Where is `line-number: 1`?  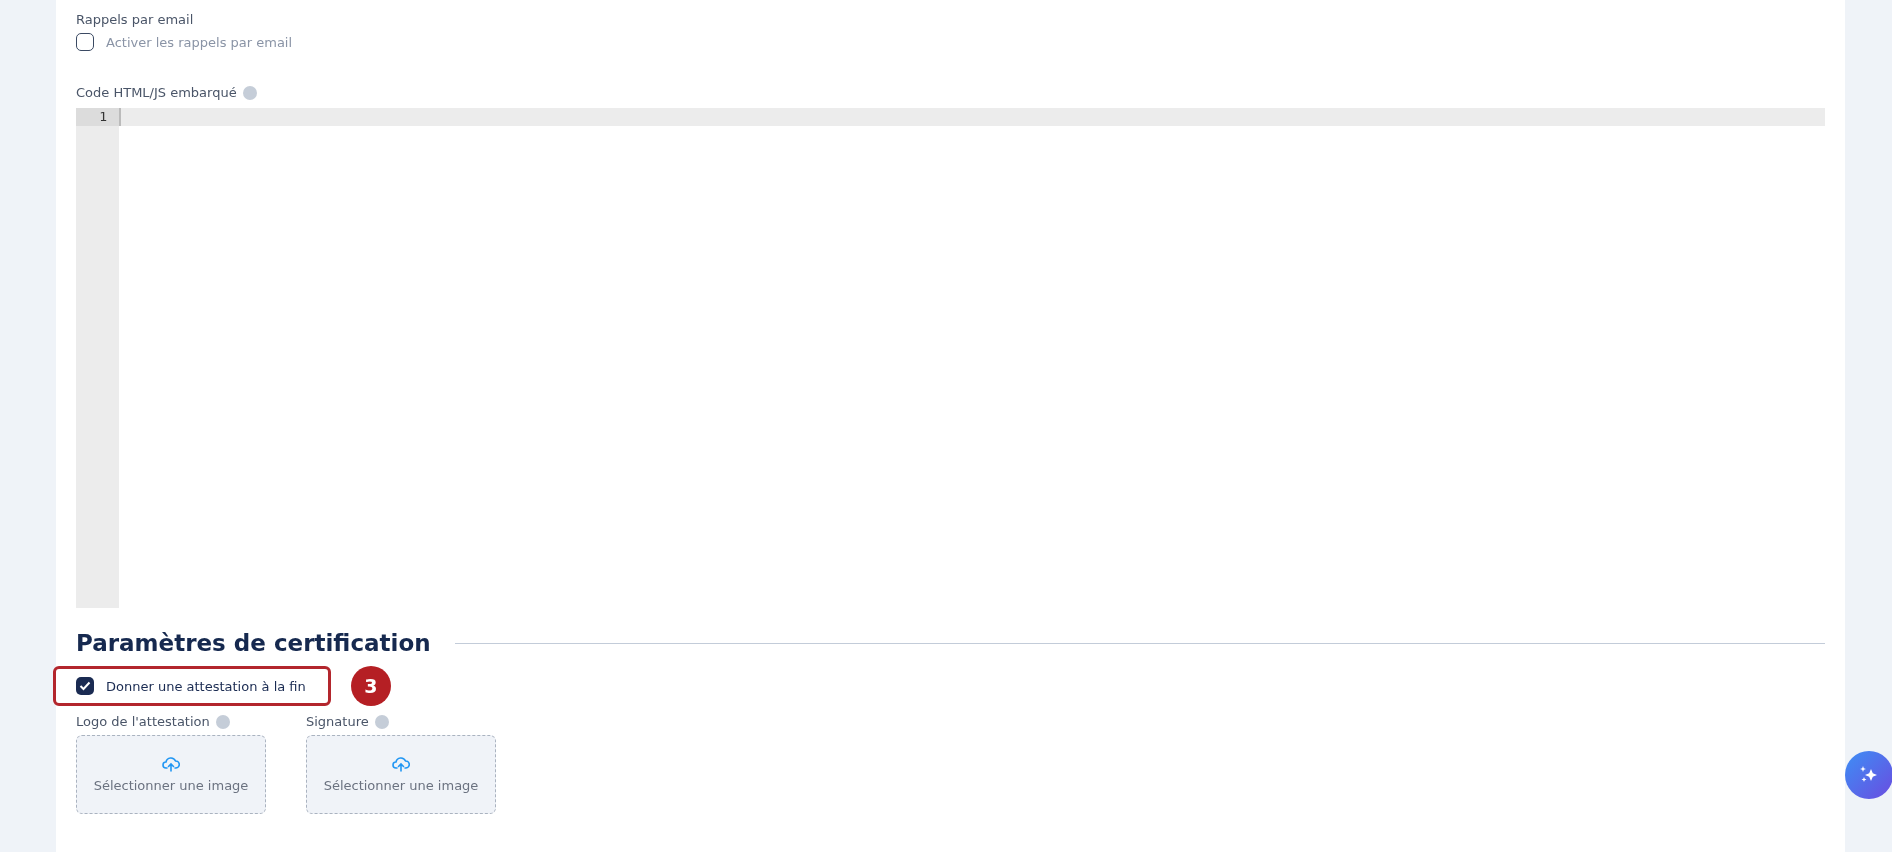 line-number: 1 is located at coordinates (97, 117).